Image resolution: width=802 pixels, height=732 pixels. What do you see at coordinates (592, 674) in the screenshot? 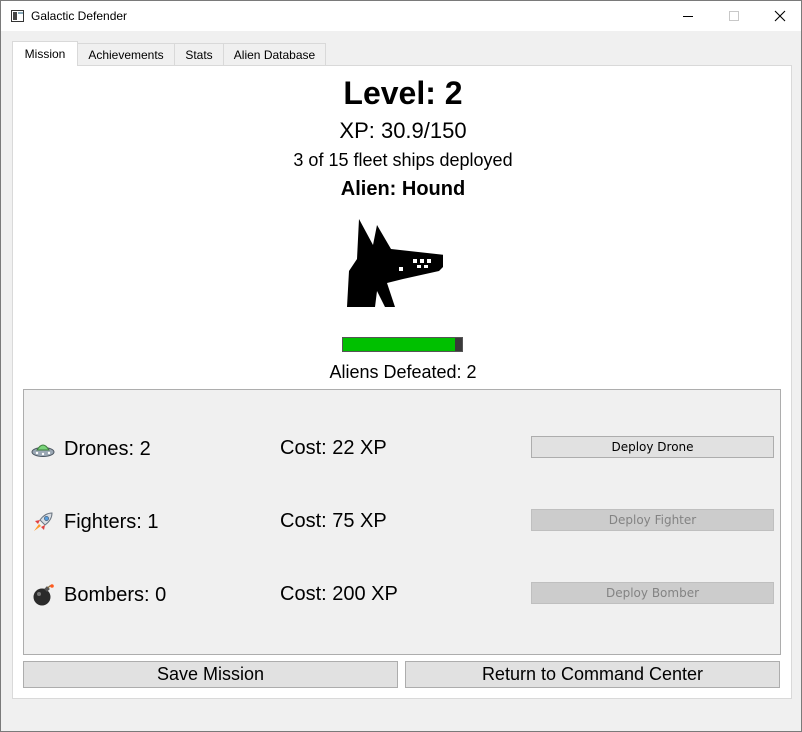
I see `return-to-command-center-button: Return to Command Center` at bounding box center [592, 674].